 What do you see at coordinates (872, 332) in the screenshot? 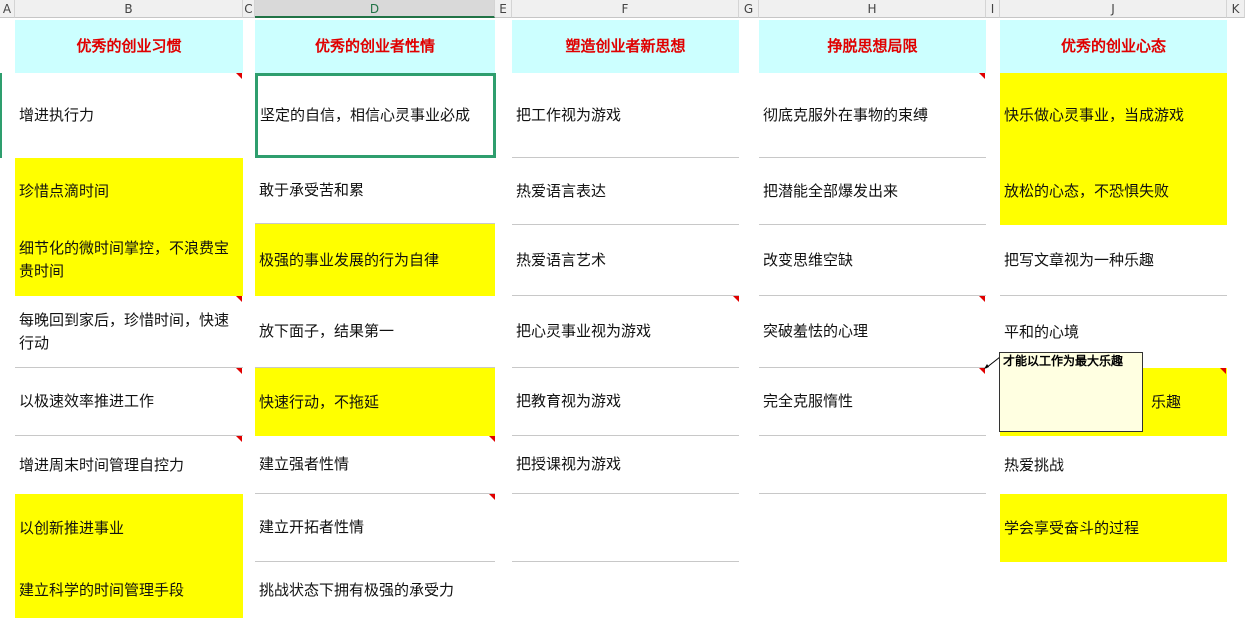
I see `cell-h-4: 突破羞怯的心理` at bounding box center [872, 332].